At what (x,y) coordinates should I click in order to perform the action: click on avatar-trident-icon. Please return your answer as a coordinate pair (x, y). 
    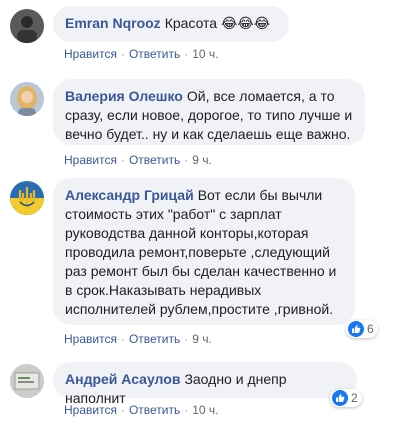
    Looking at the image, I should click on (27, 198).